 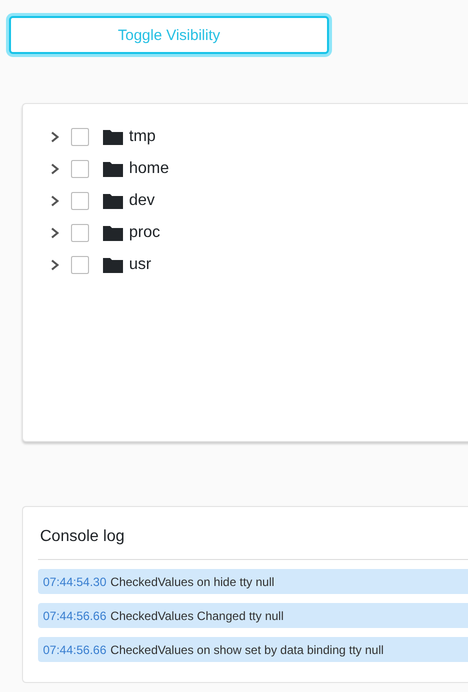 I want to click on tree-item-label: usr, so click(x=140, y=265).